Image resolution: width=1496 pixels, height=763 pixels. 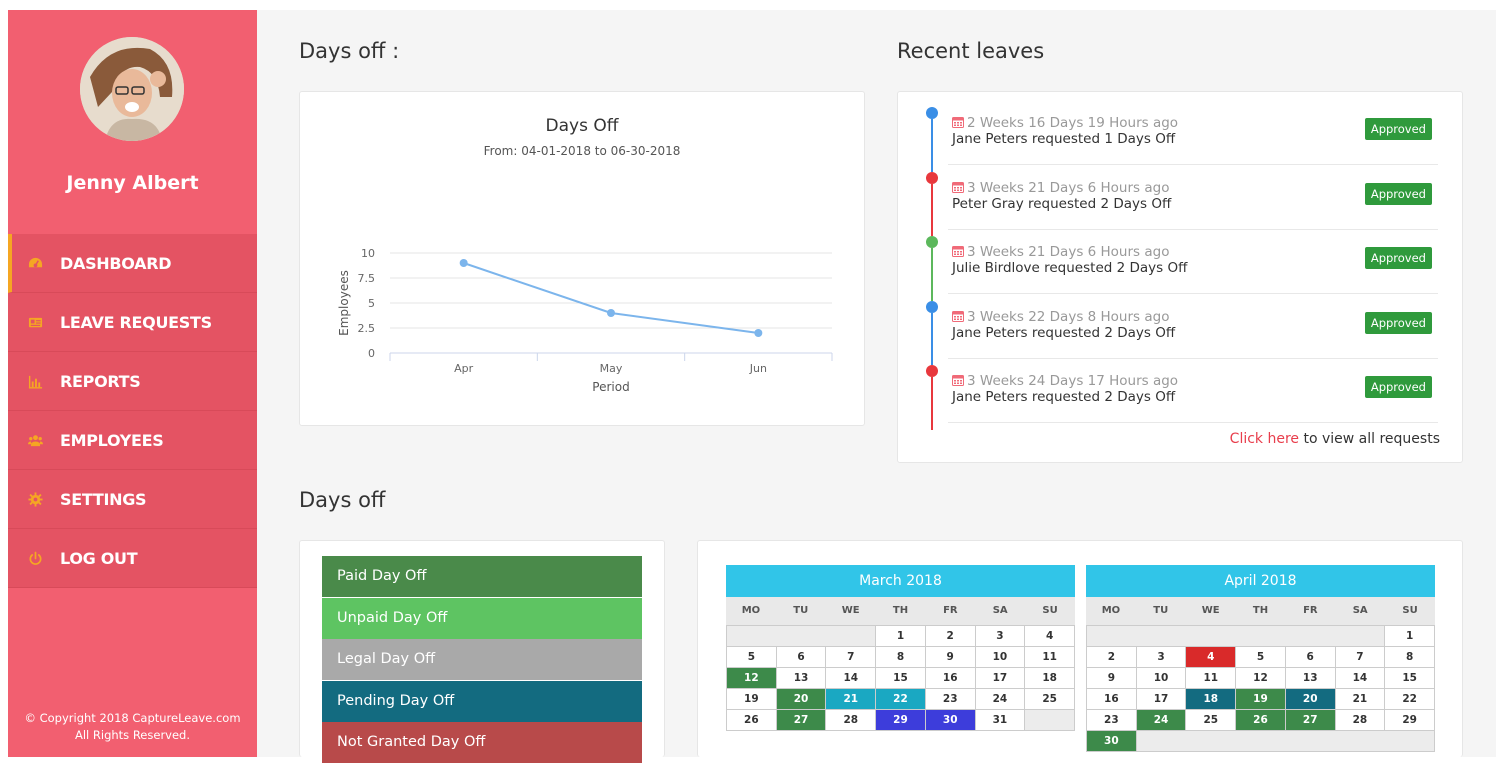 I want to click on view-all-requests: Click here to view all requests, so click(x=1335, y=439).